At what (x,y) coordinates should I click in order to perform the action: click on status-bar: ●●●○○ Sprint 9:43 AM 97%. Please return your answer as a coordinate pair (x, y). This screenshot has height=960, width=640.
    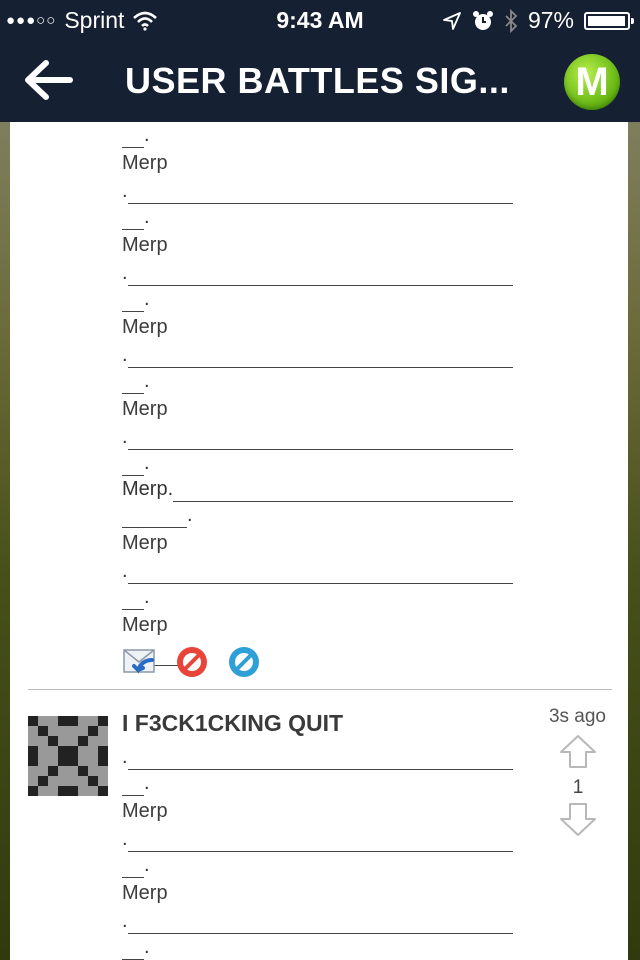
    Looking at the image, I should click on (320, 20).